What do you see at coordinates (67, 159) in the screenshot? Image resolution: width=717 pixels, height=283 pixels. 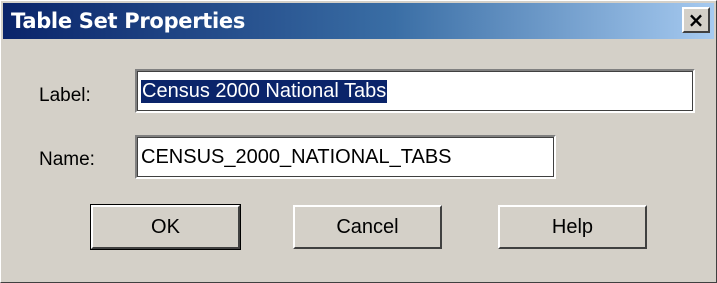 I see `name-field-caption: Name:` at bounding box center [67, 159].